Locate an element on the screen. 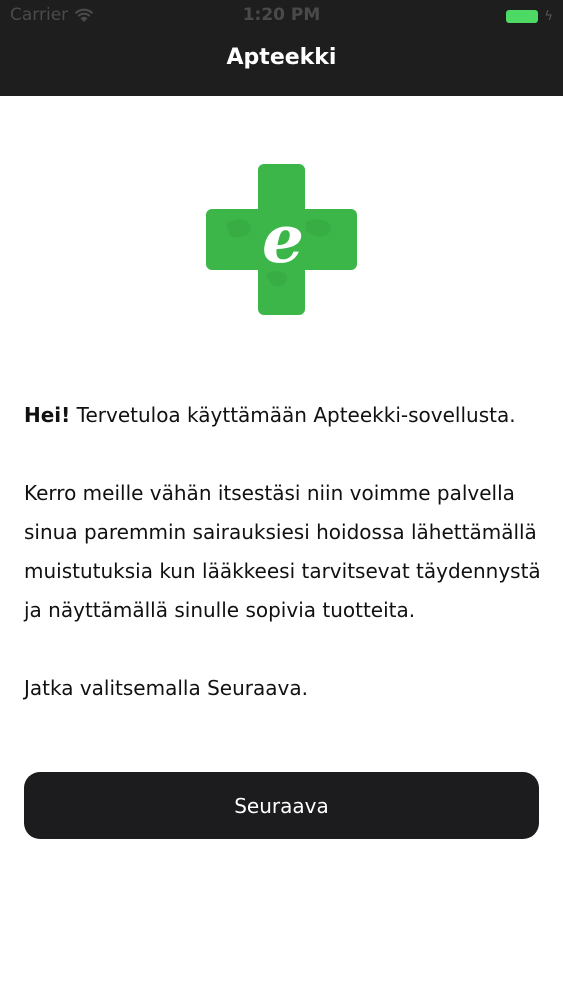 The width and height of the screenshot is (563, 1000). battery-group: ϟ is located at coordinates (529, 16).